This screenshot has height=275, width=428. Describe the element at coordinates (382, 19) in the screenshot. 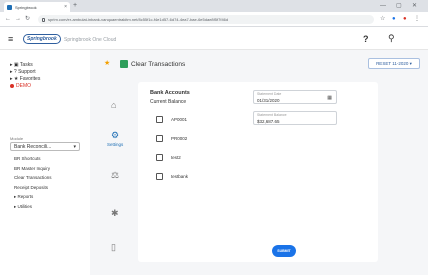

I see `bookmark-star-icon: ☆` at that location.